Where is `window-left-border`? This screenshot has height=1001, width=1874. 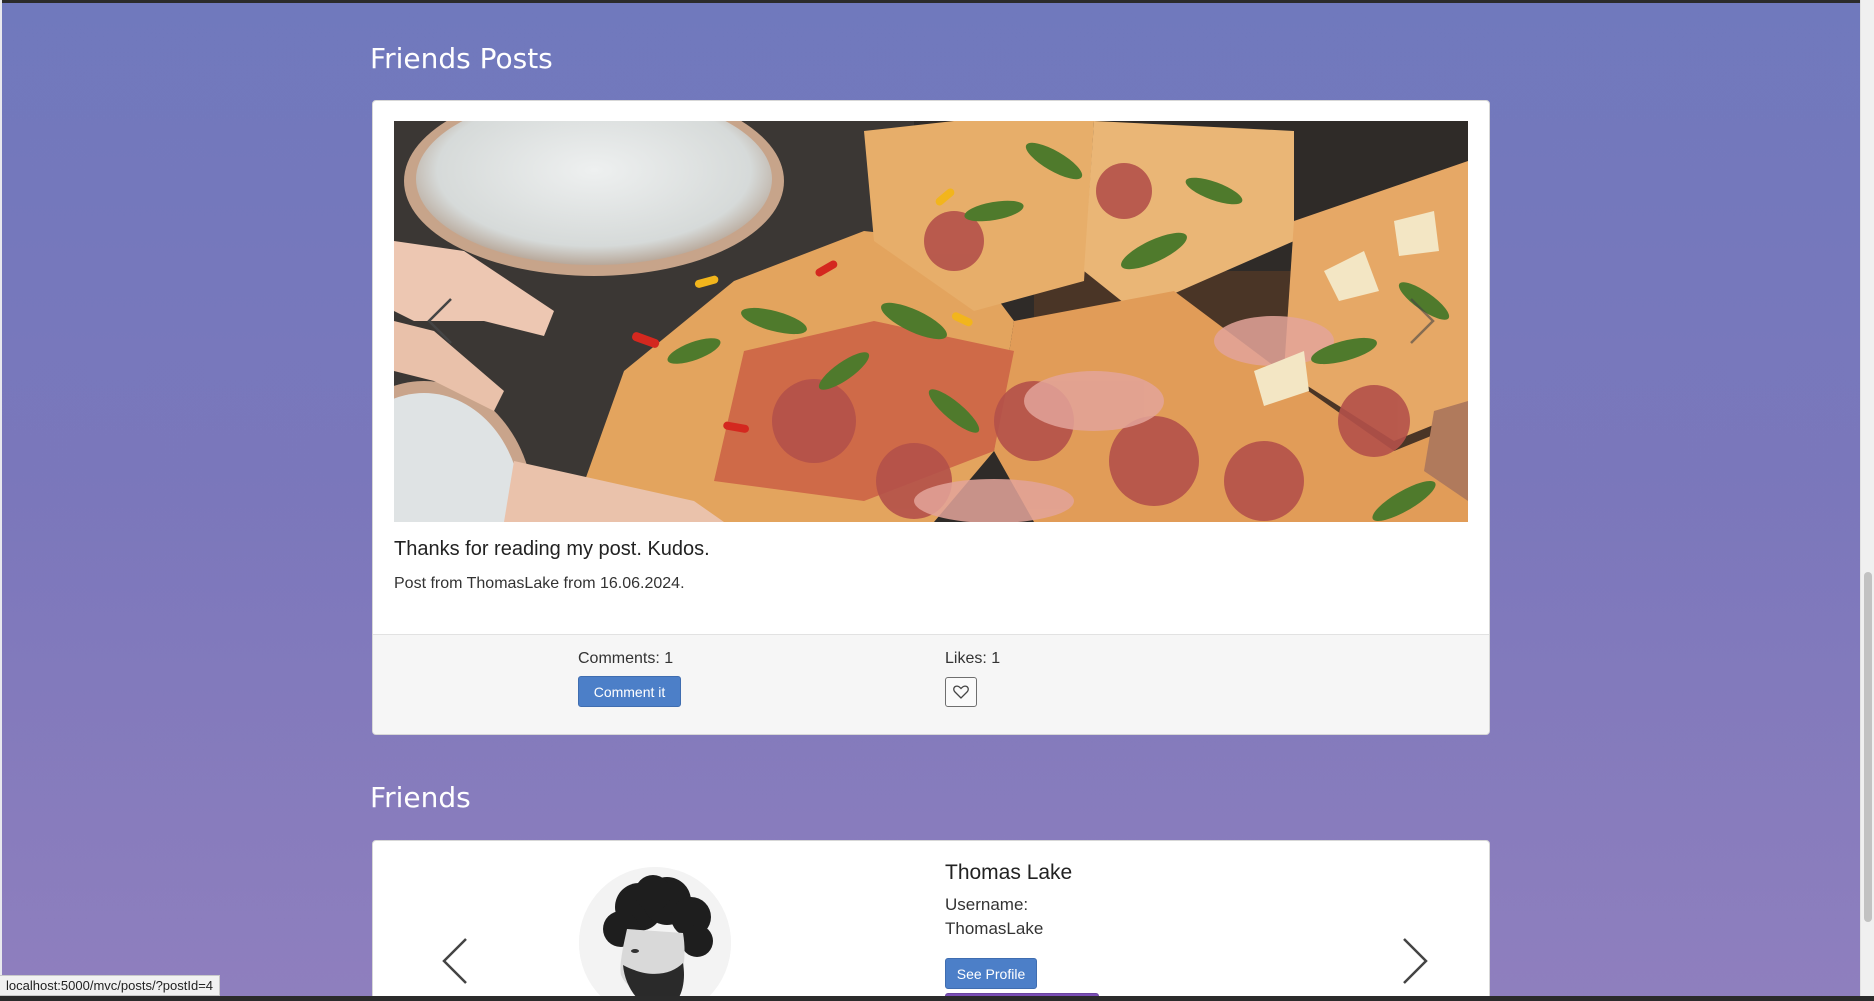 window-left-border is located at coordinates (1, 500).